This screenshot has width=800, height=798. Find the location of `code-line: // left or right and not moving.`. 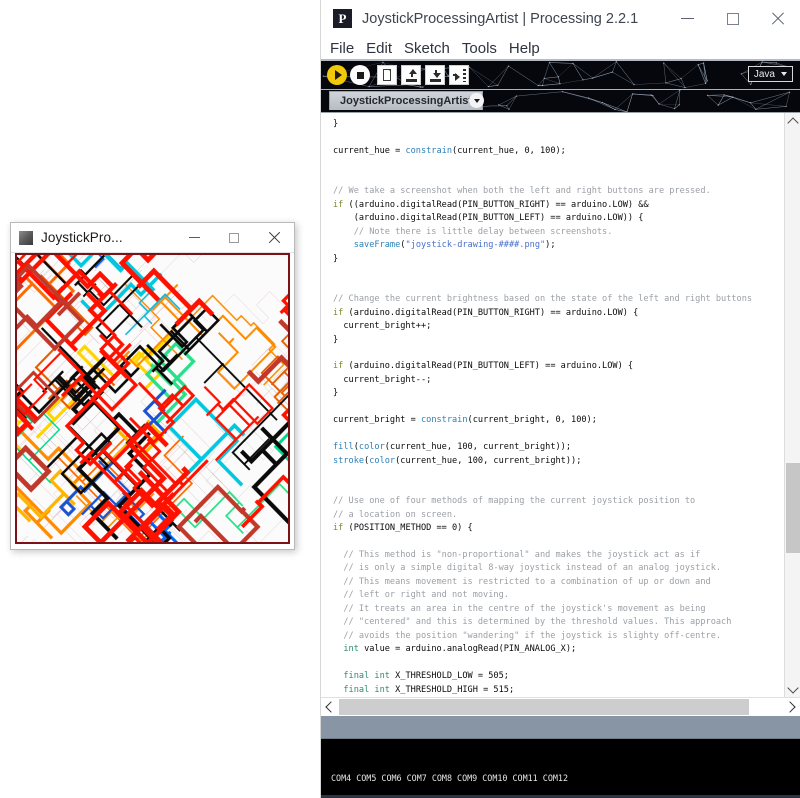

code-line: // left or right and not moving. is located at coordinates (558, 595).